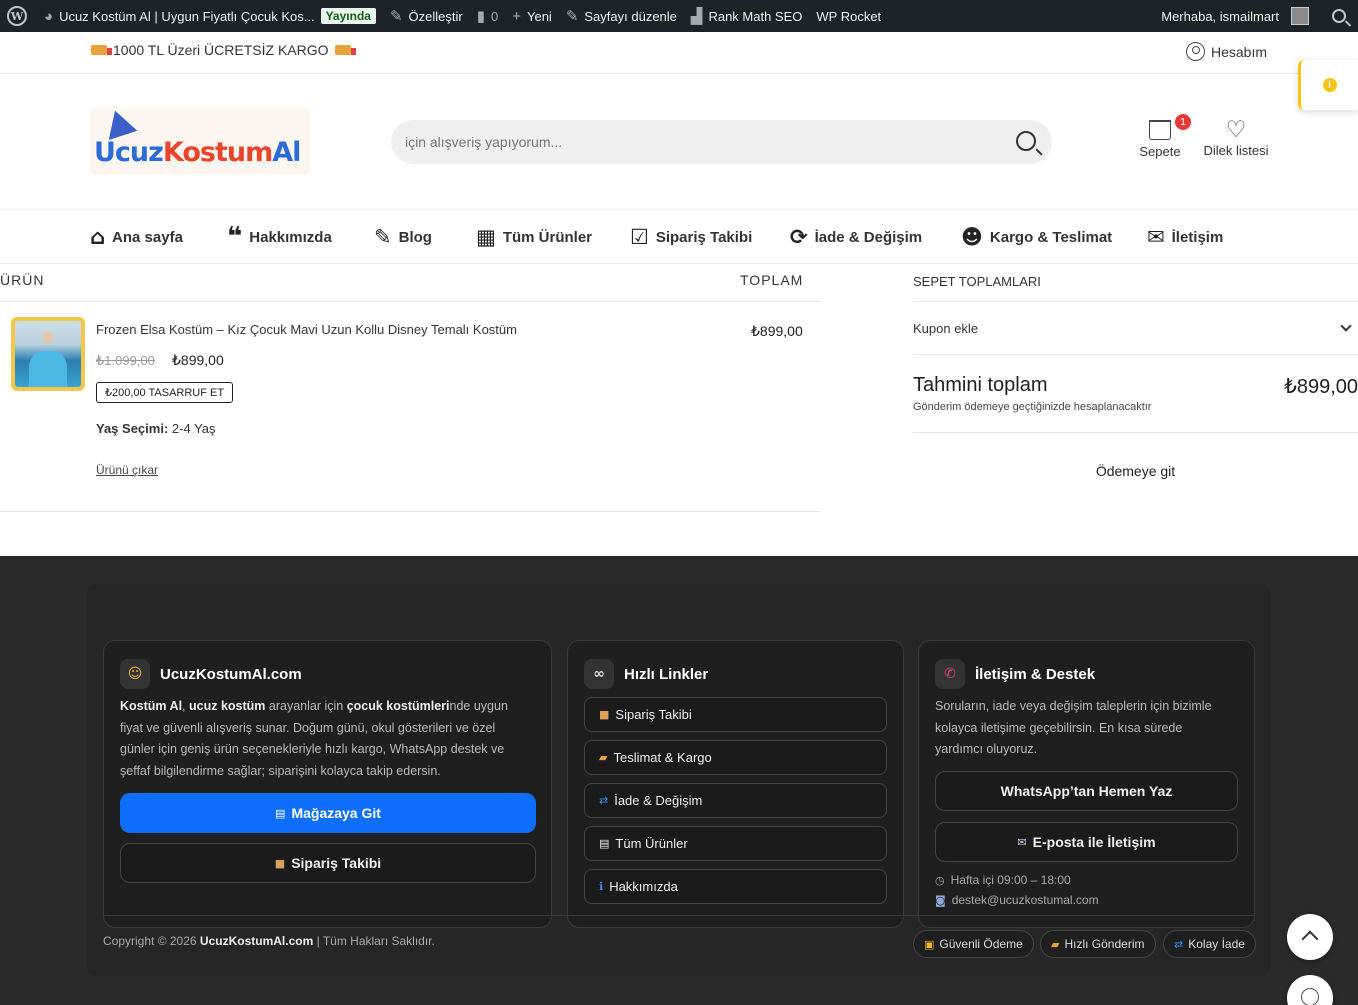 Image resolution: width=1358 pixels, height=1005 pixels. I want to click on coupon-toggle: Kupon ekle, so click(1135, 328).